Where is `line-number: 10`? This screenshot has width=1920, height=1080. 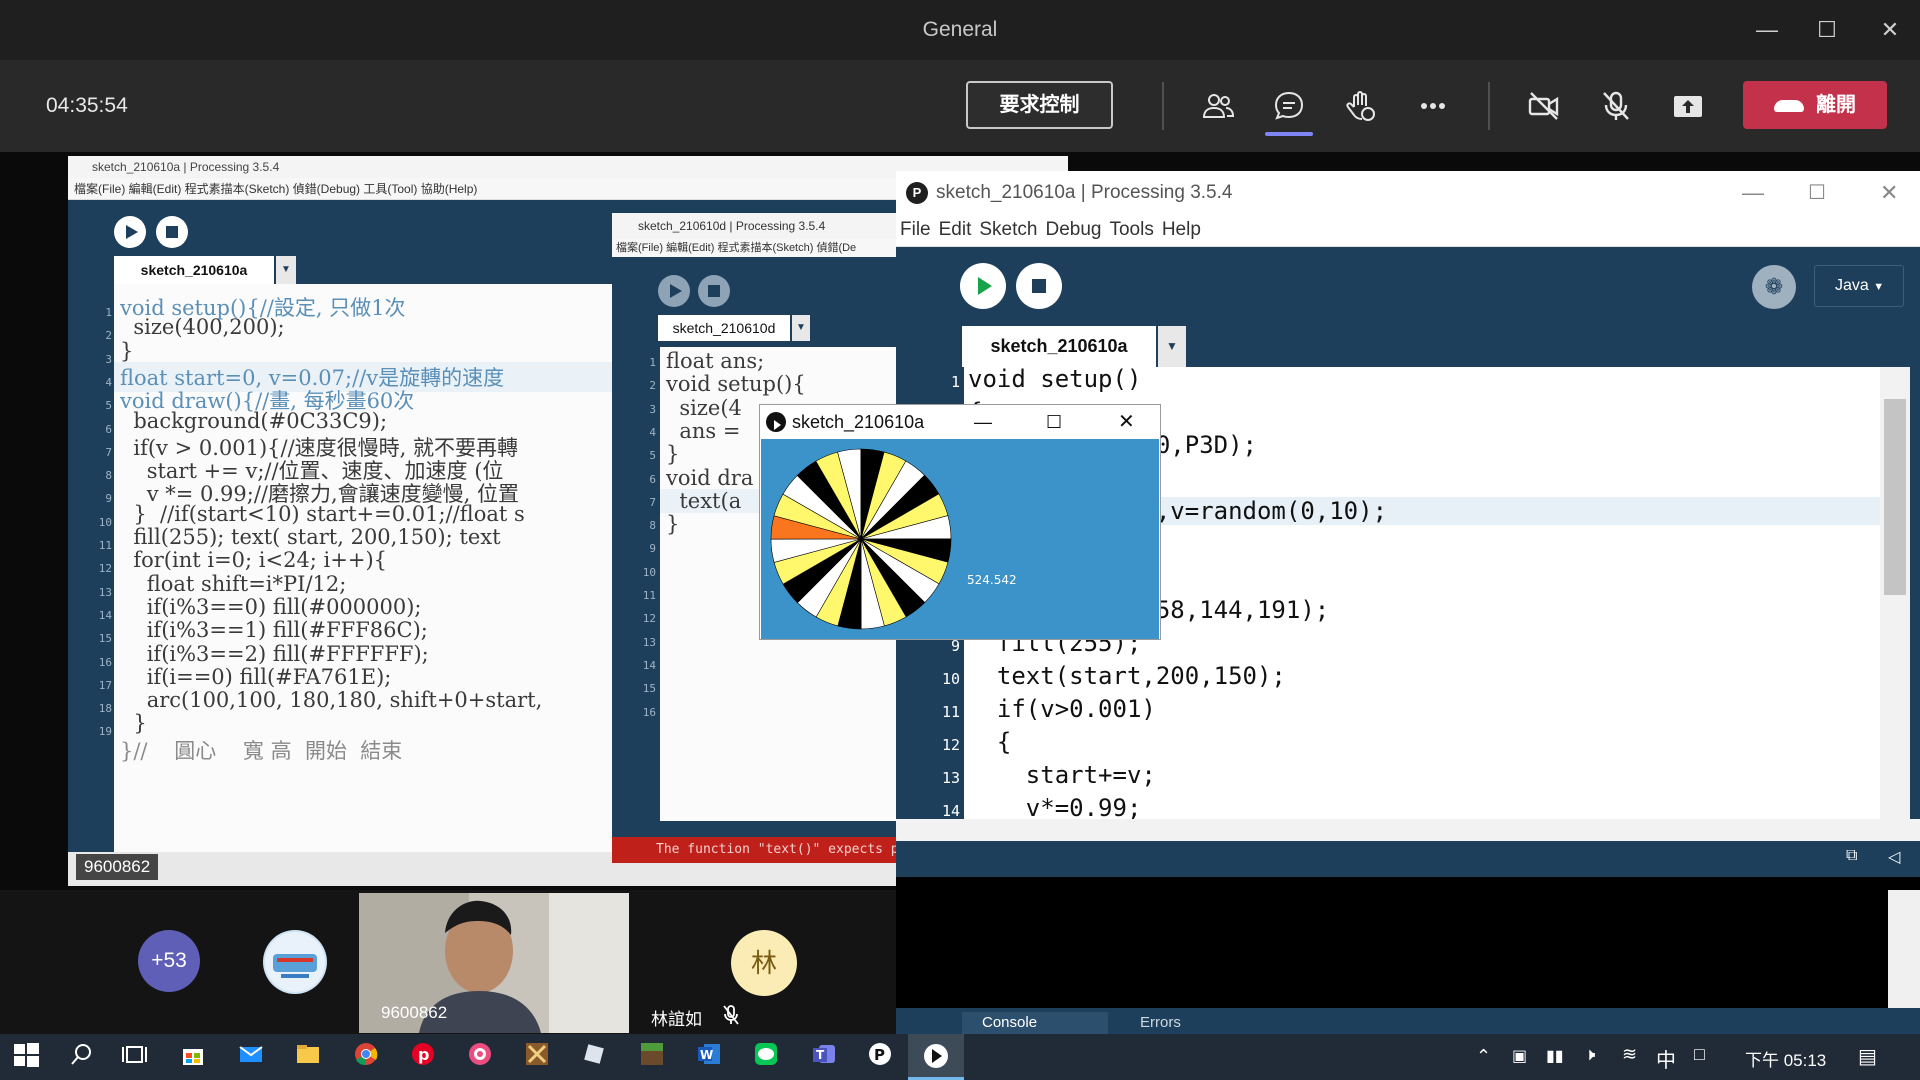
line-number: 10 is located at coordinates (649, 572).